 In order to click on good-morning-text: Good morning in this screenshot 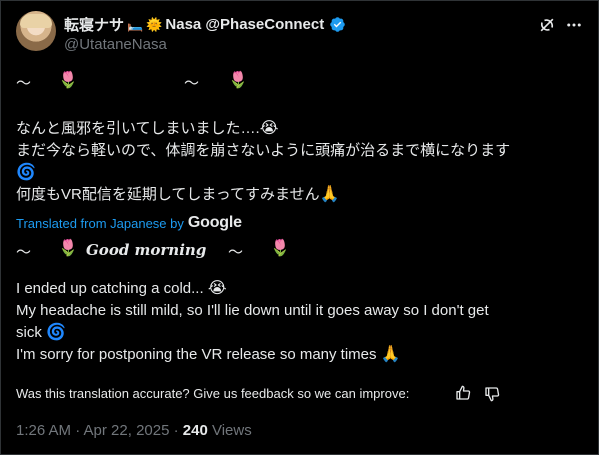, I will do `click(146, 250)`.